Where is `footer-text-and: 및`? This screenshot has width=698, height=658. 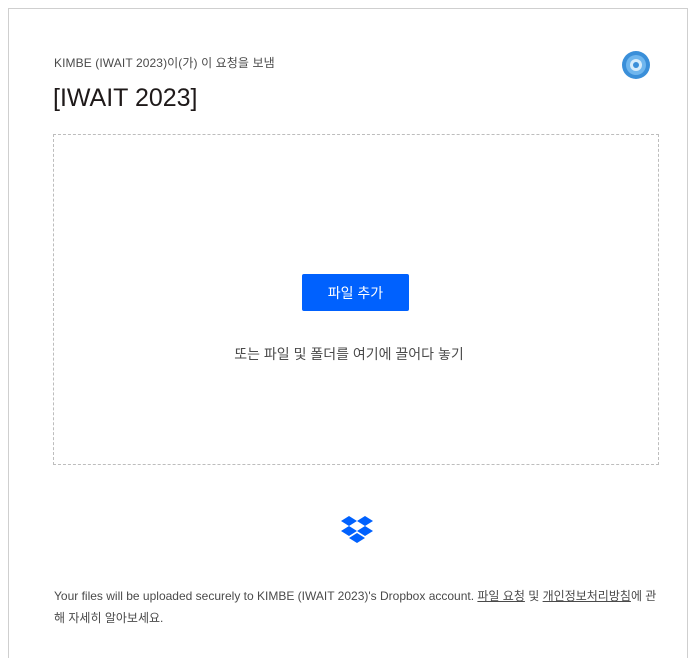 footer-text-and: 및 is located at coordinates (533, 596).